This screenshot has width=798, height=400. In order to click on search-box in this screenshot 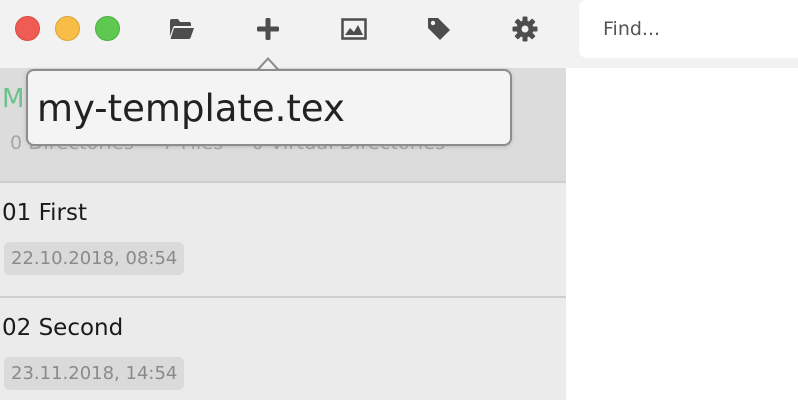, I will do `click(688, 29)`.